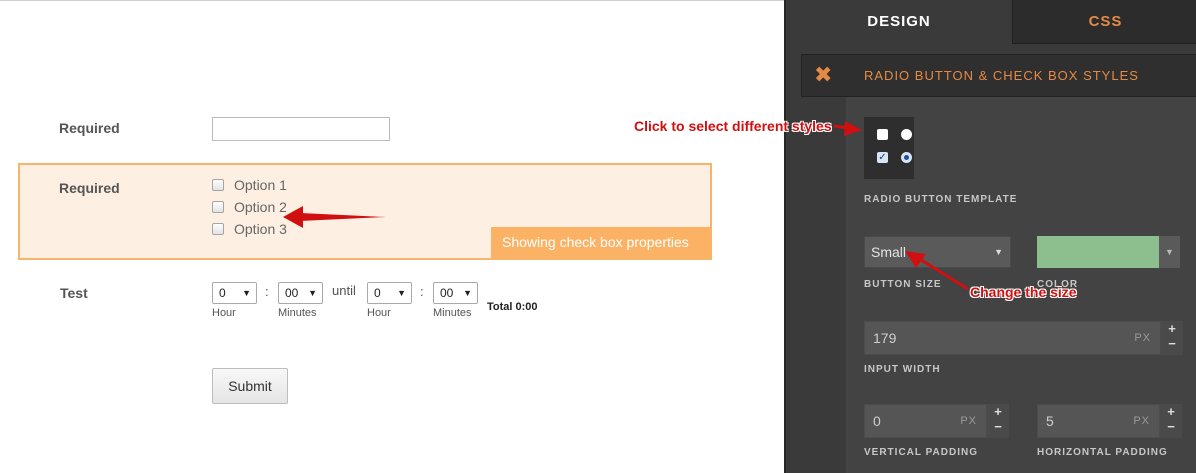  I want to click on option-arrow-shaft, so click(343, 217).